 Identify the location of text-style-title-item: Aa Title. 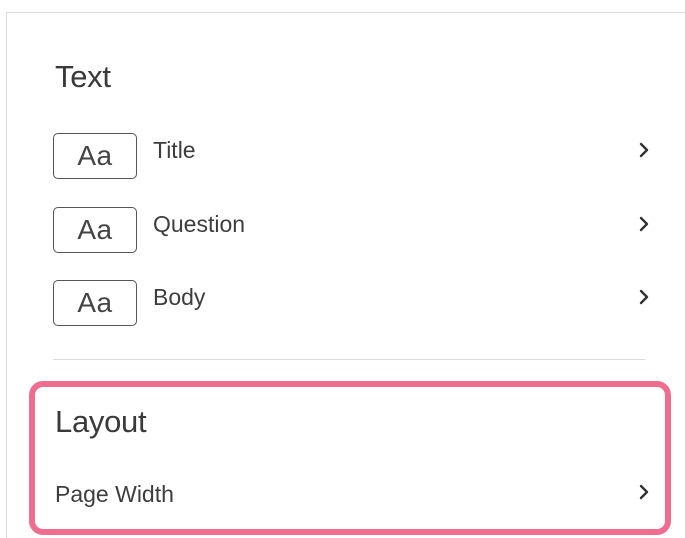
(353, 155).